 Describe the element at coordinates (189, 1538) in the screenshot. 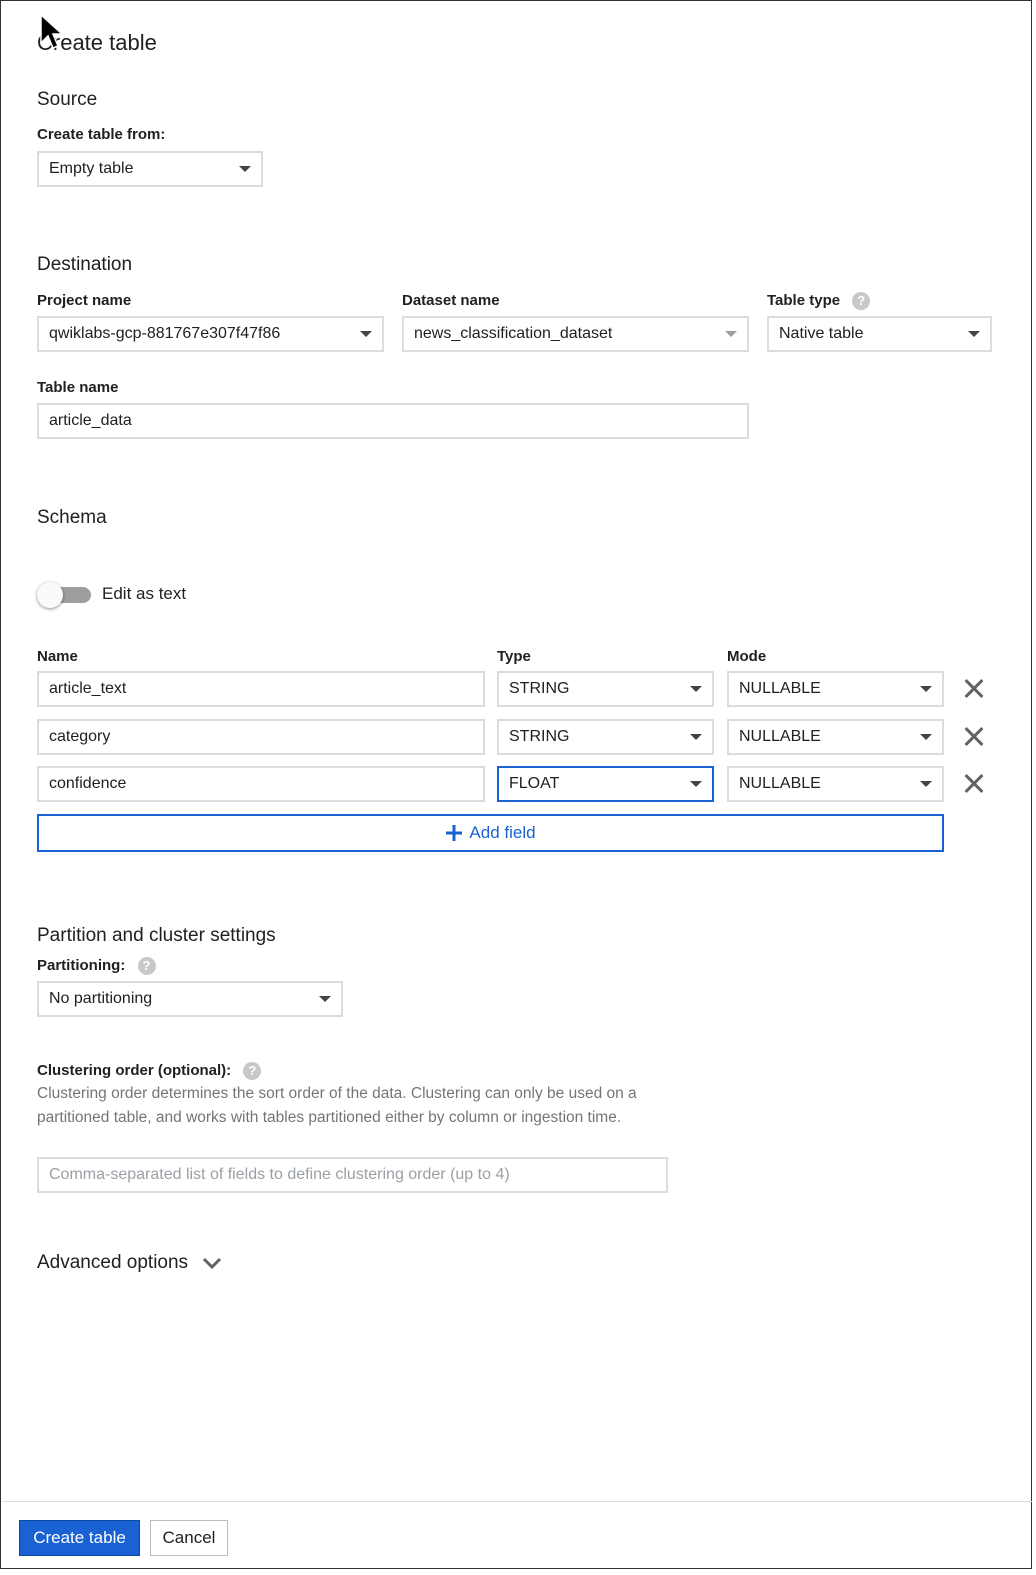

I see `cancel-button: Cancel` at that location.